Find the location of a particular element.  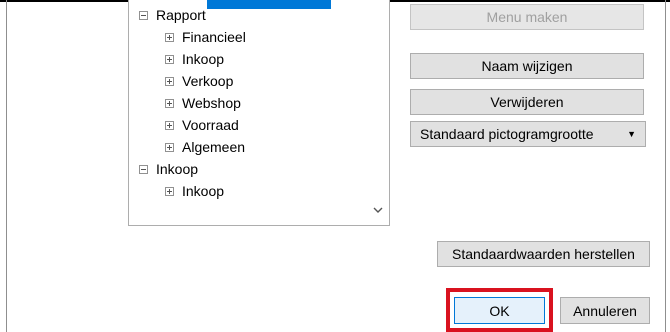

pictogramgrootte-dropdown: Standaard pictogramgrootte ▼ is located at coordinates (528, 134).